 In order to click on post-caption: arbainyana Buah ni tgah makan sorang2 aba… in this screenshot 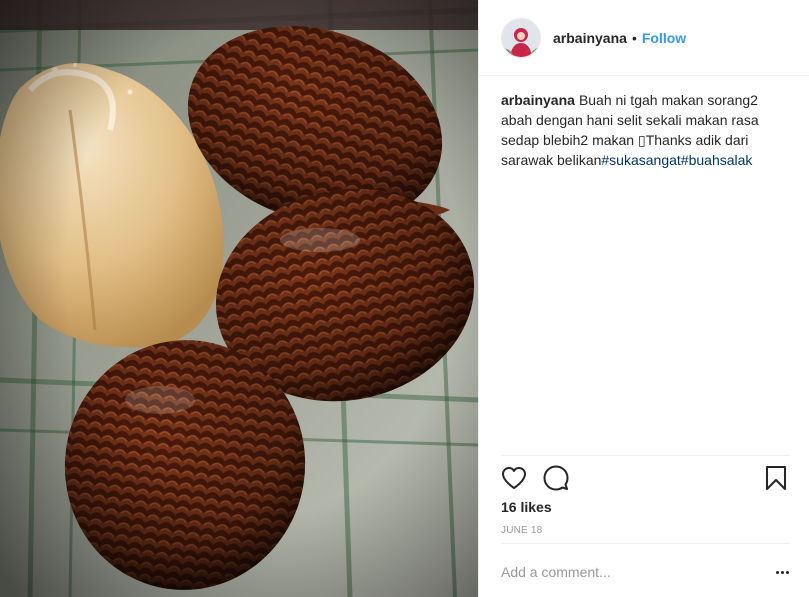, I will do `click(646, 130)`.